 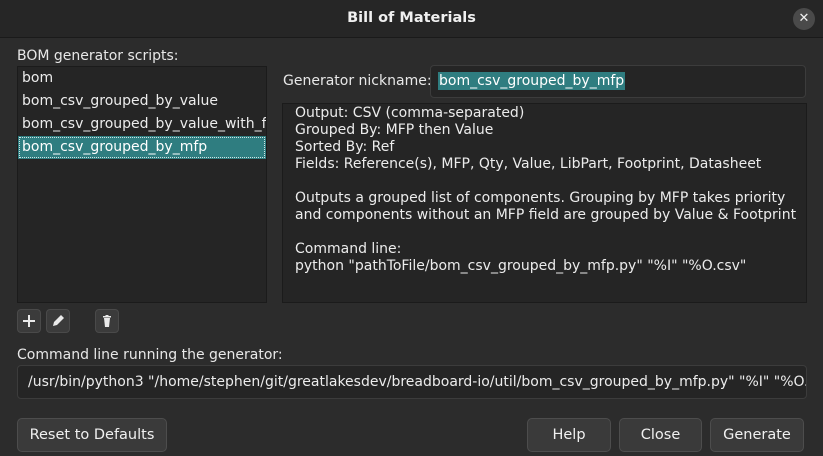 What do you see at coordinates (29, 321) in the screenshot?
I see `add-icon` at bounding box center [29, 321].